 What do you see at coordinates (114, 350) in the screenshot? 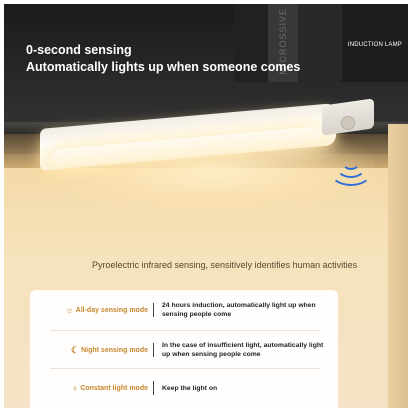
I see `mode-label-text: Night sensing mode` at bounding box center [114, 350].